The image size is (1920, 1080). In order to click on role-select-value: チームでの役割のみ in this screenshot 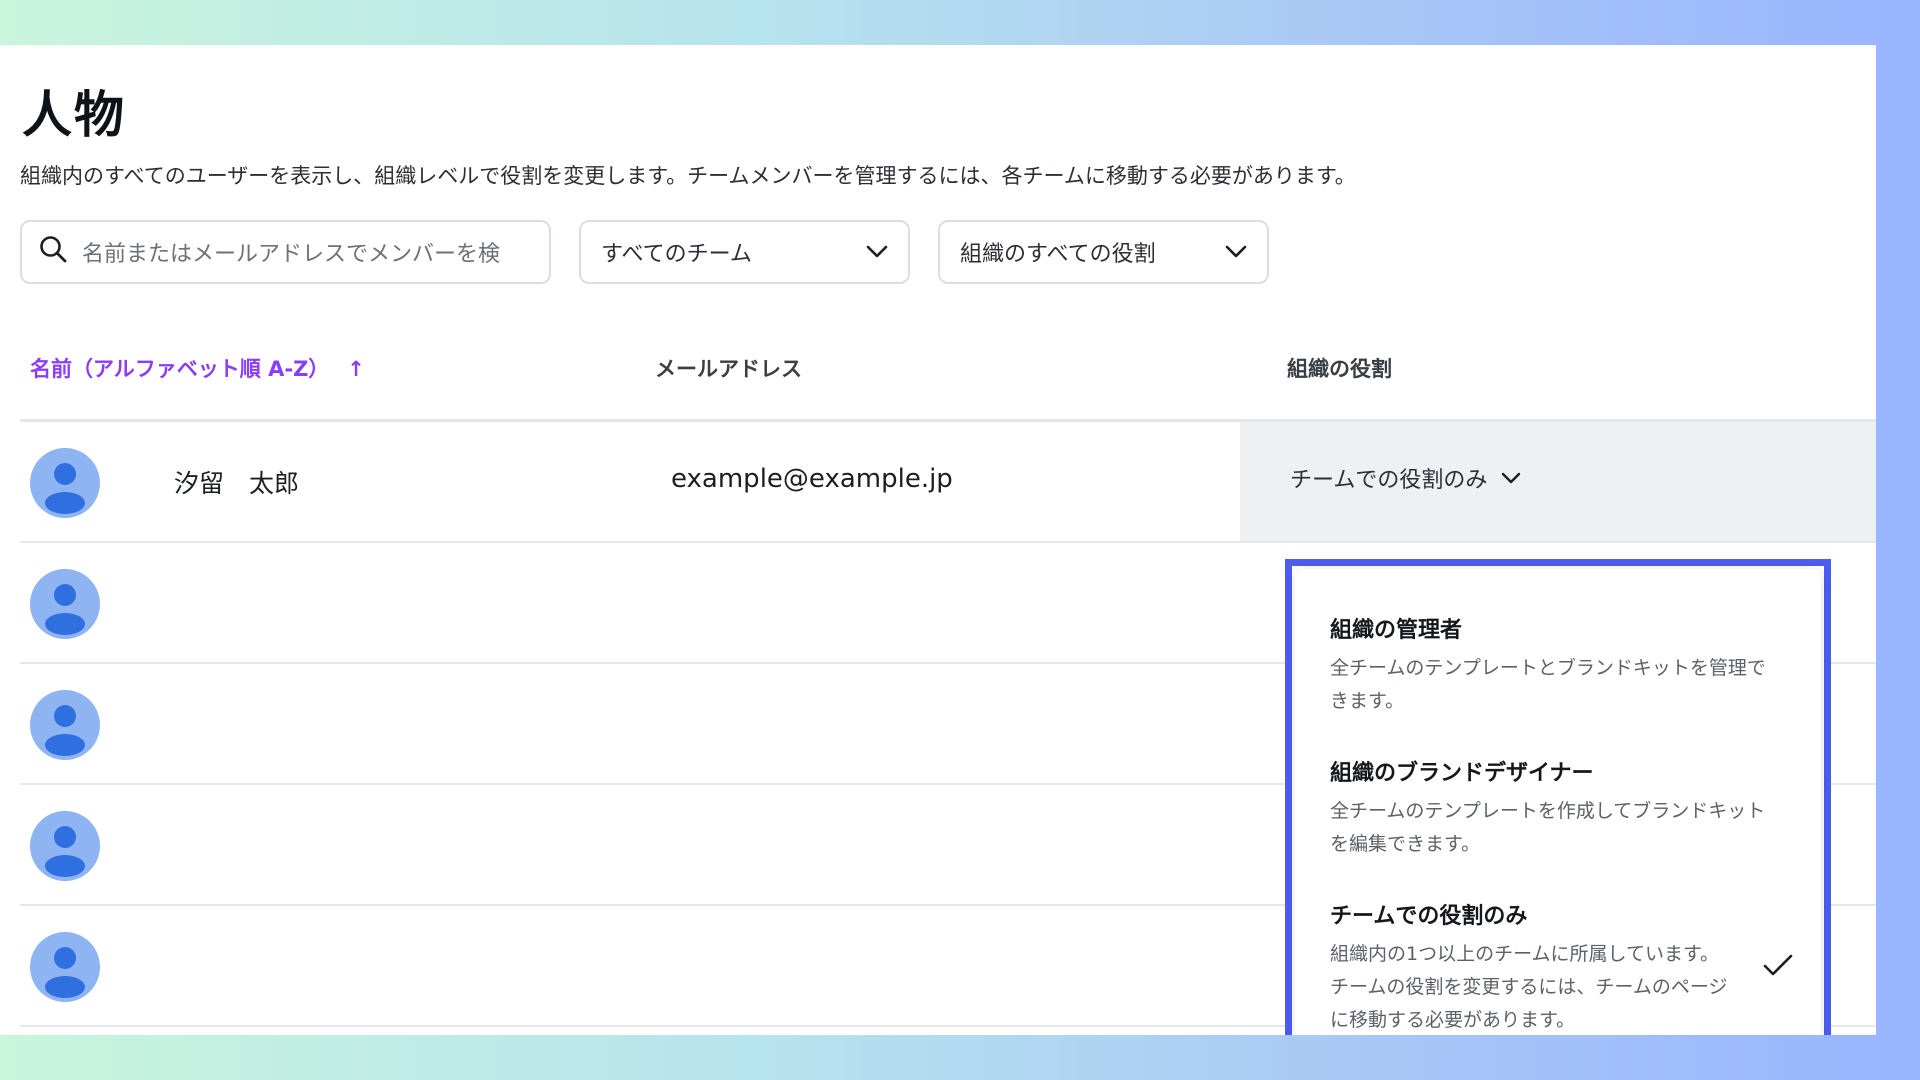, I will do `click(1389, 480)`.